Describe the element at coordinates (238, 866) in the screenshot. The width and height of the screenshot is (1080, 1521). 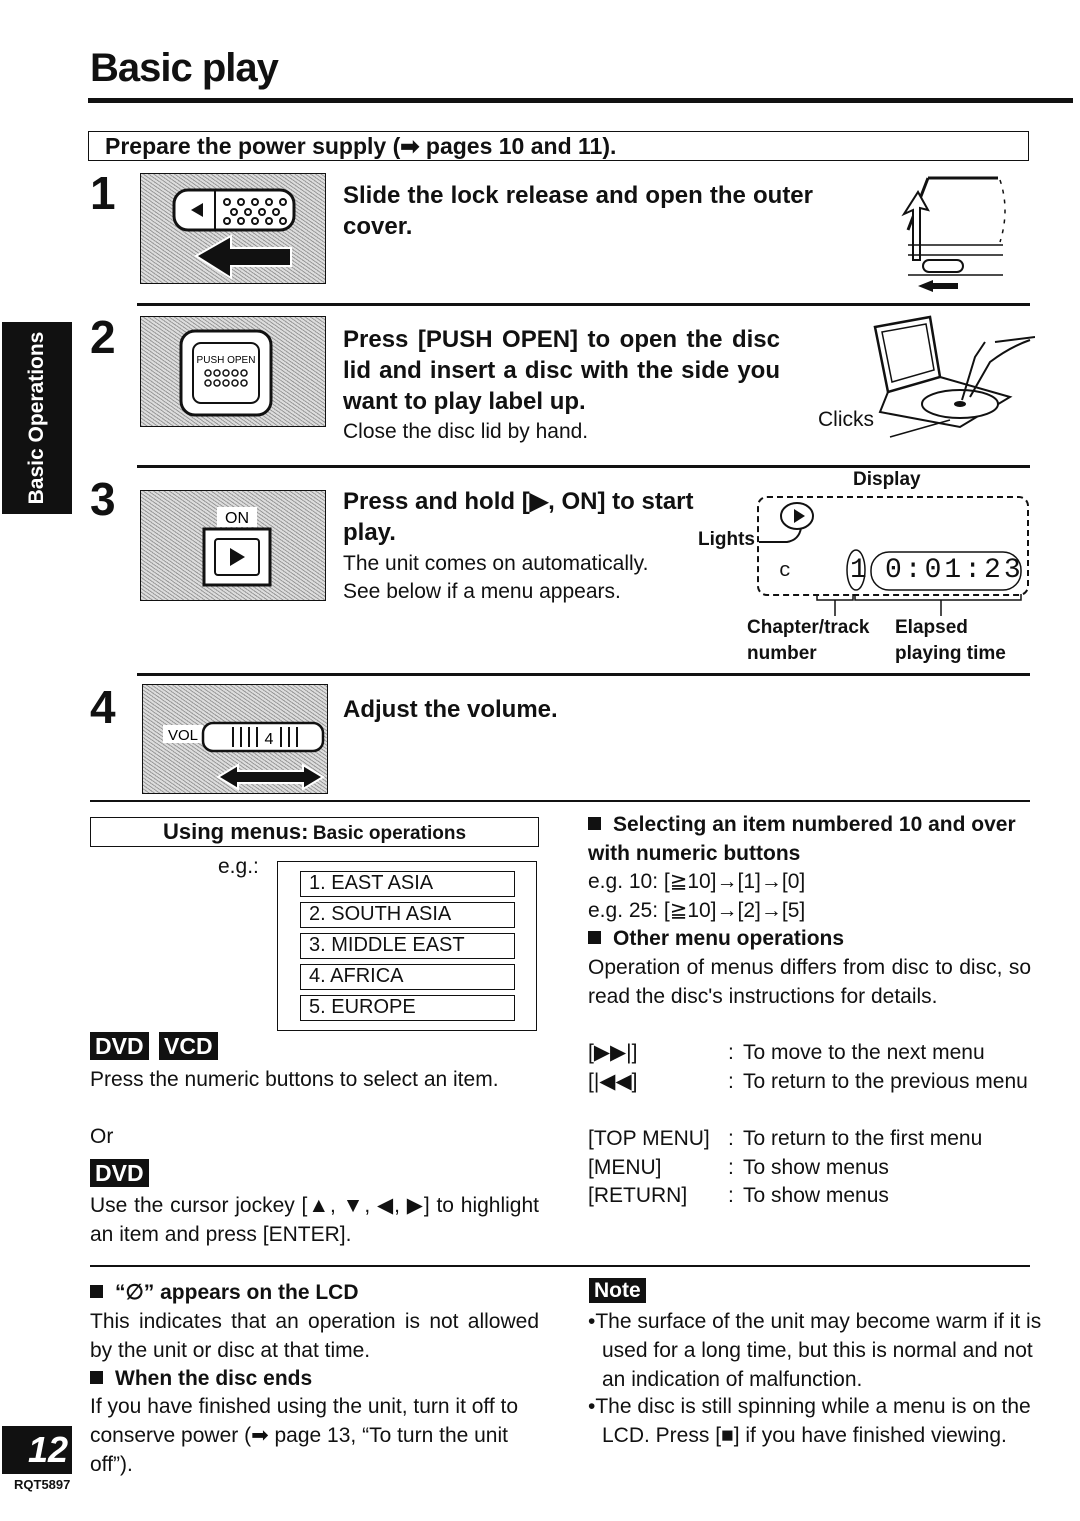
I see `eg-label: e.g.:` at that location.